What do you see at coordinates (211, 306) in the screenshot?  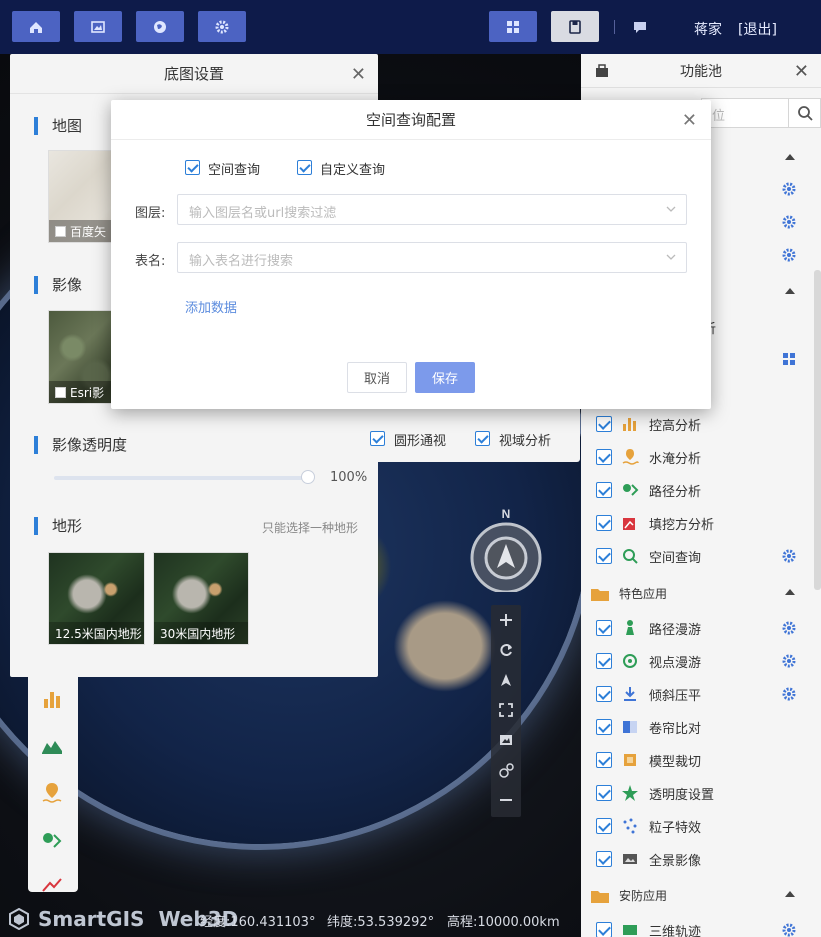 I see `add-data-link: 添加数据` at bounding box center [211, 306].